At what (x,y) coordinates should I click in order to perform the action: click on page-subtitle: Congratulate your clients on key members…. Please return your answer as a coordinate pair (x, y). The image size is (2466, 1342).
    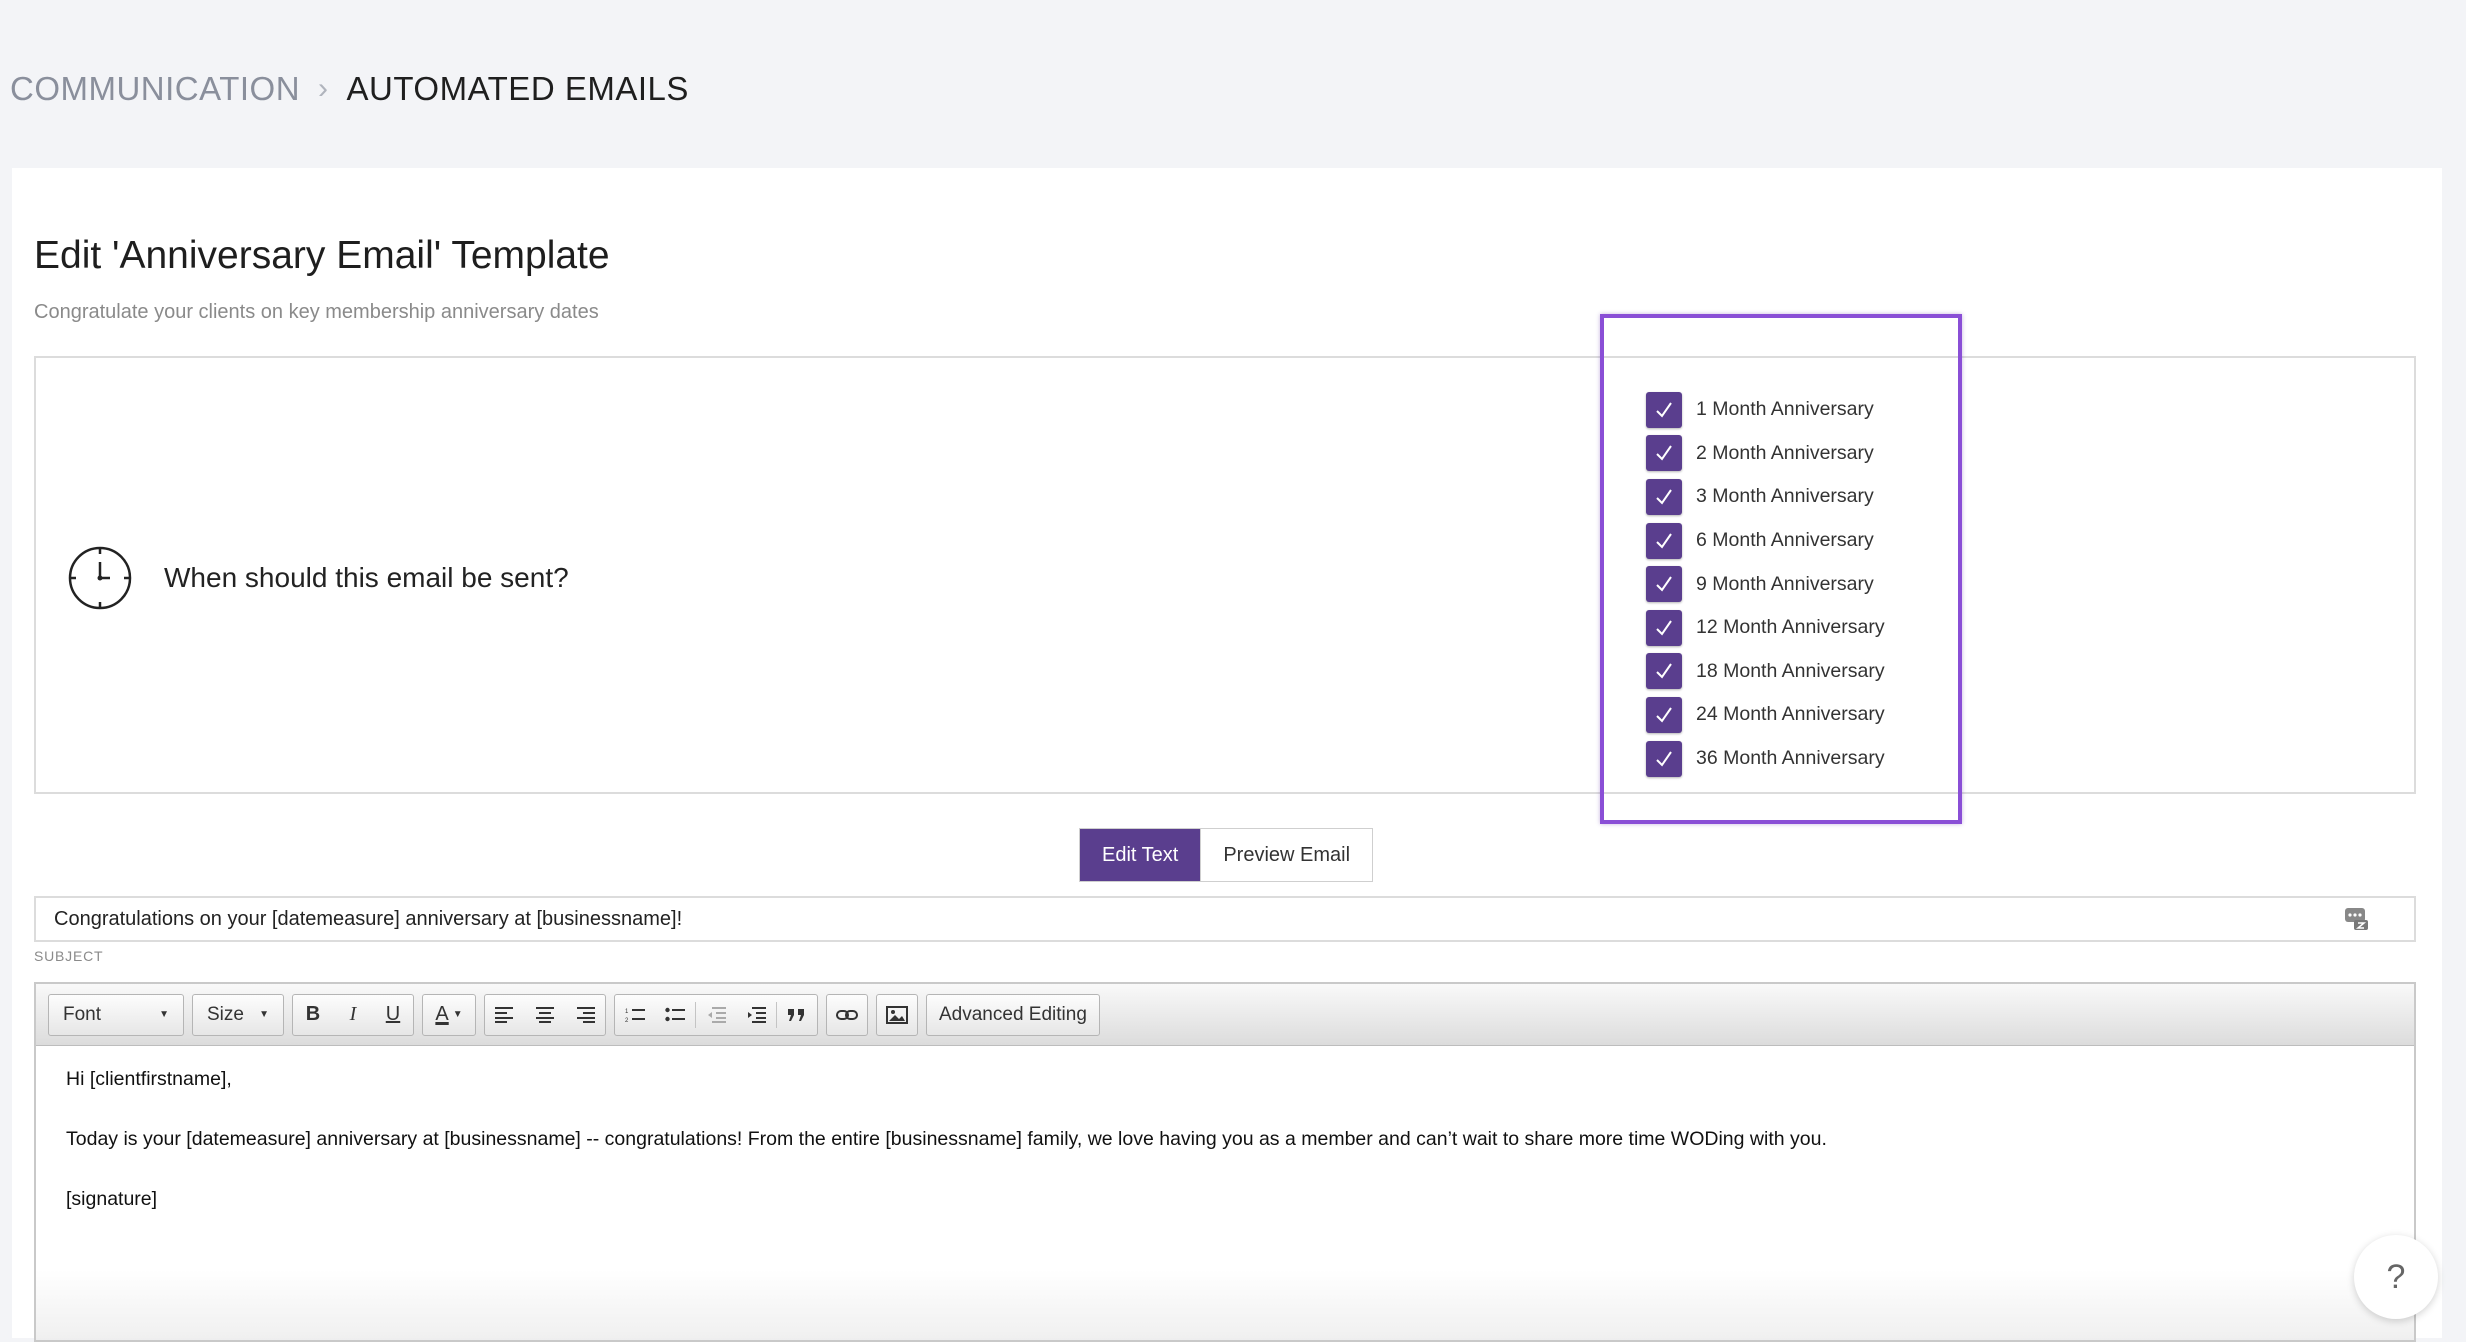
    Looking at the image, I should click on (316, 312).